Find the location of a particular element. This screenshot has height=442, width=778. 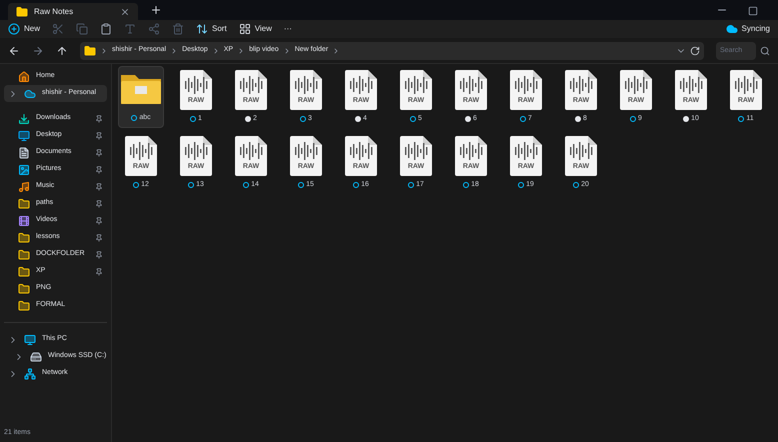

maximize-icon is located at coordinates (753, 11).